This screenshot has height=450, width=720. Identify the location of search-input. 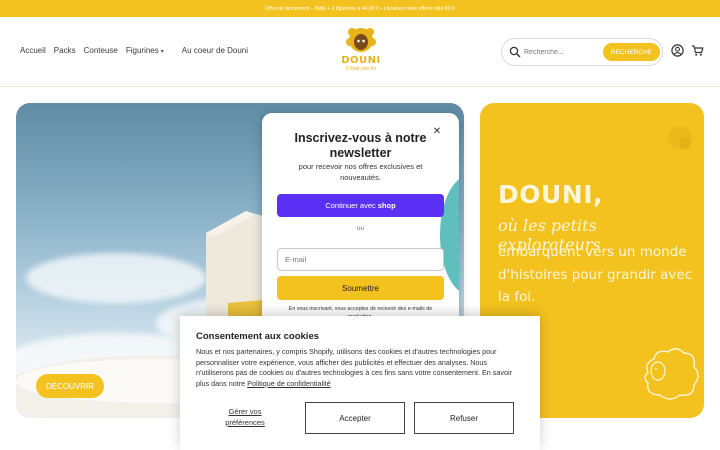
(562, 52).